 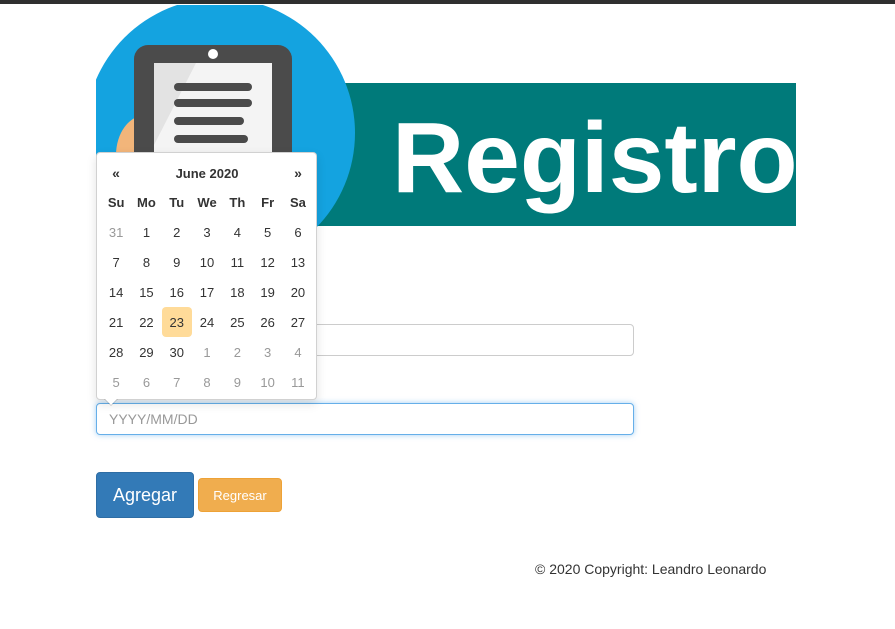 What do you see at coordinates (116, 322) in the screenshot?
I see `day-cell: 21` at bounding box center [116, 322].